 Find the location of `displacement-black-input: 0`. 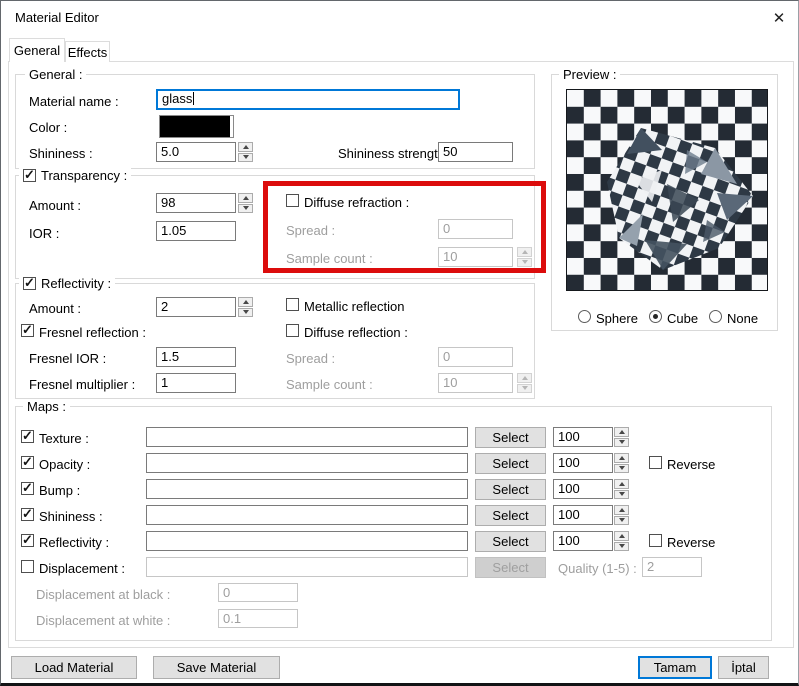

displacement-black-input: 0 is located at coordinates (258, 592).